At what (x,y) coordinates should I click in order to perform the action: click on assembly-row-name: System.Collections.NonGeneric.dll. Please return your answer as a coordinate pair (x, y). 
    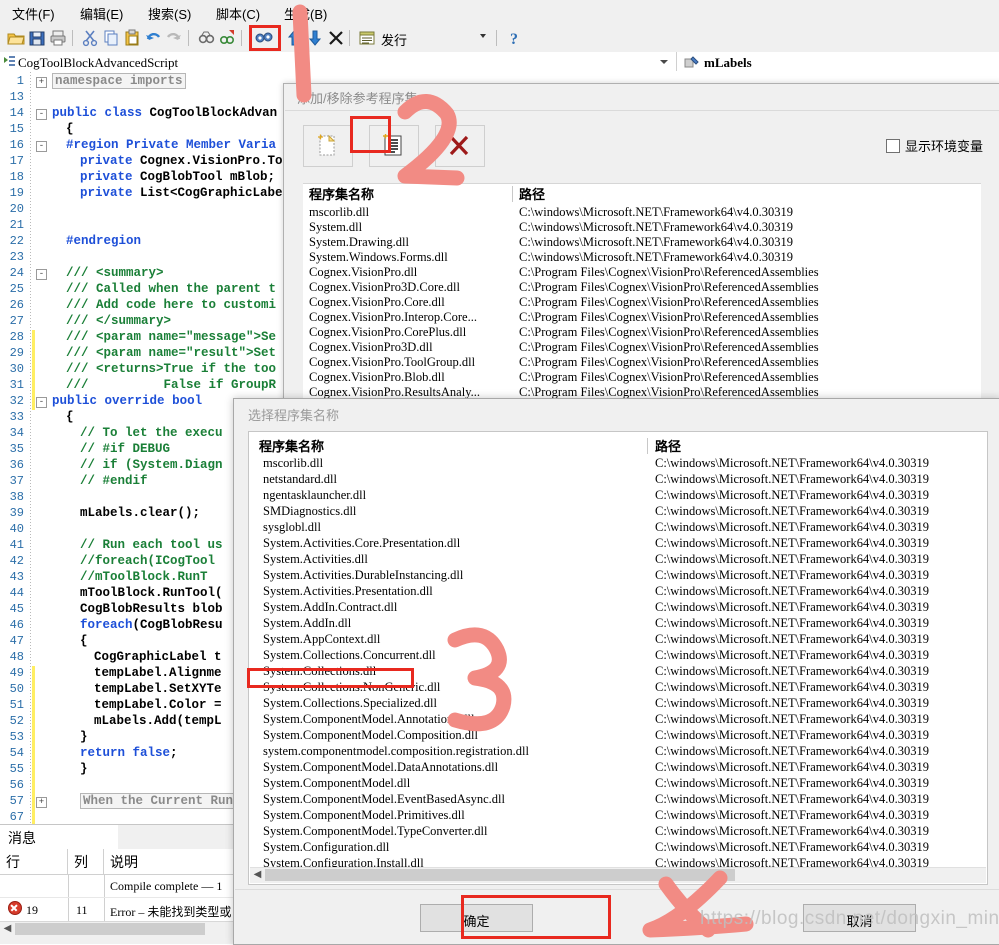
    Looking at the image, I should click on (453, 688).